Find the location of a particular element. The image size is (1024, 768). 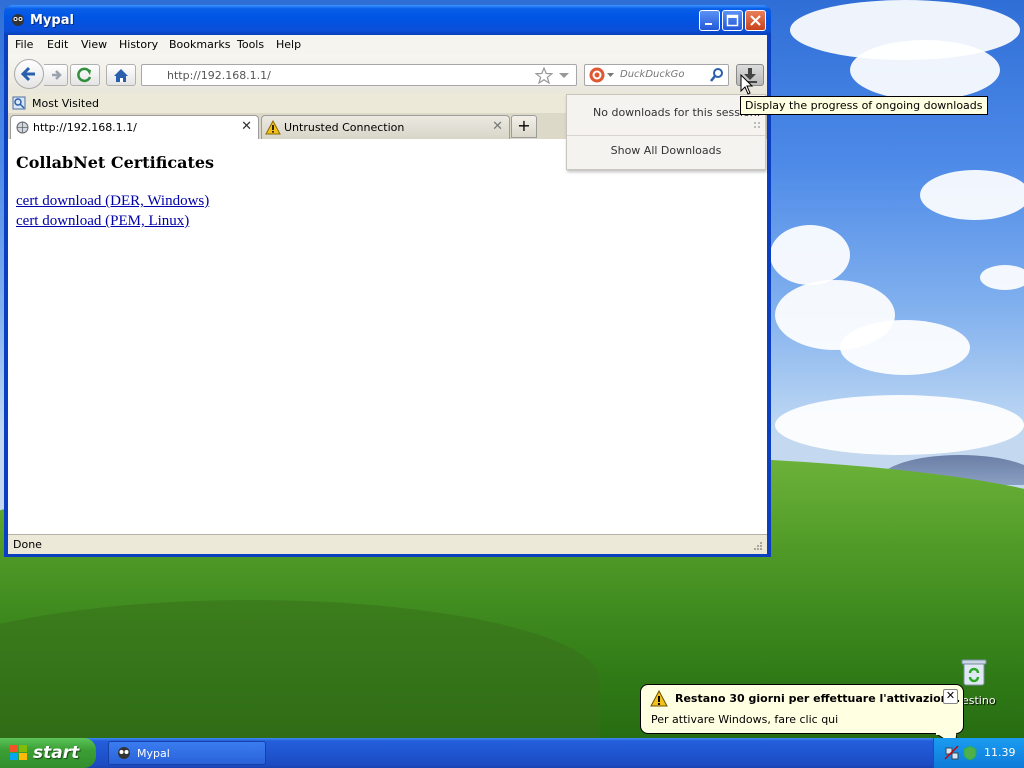

start-label: start is located at coordinates (56, 753).